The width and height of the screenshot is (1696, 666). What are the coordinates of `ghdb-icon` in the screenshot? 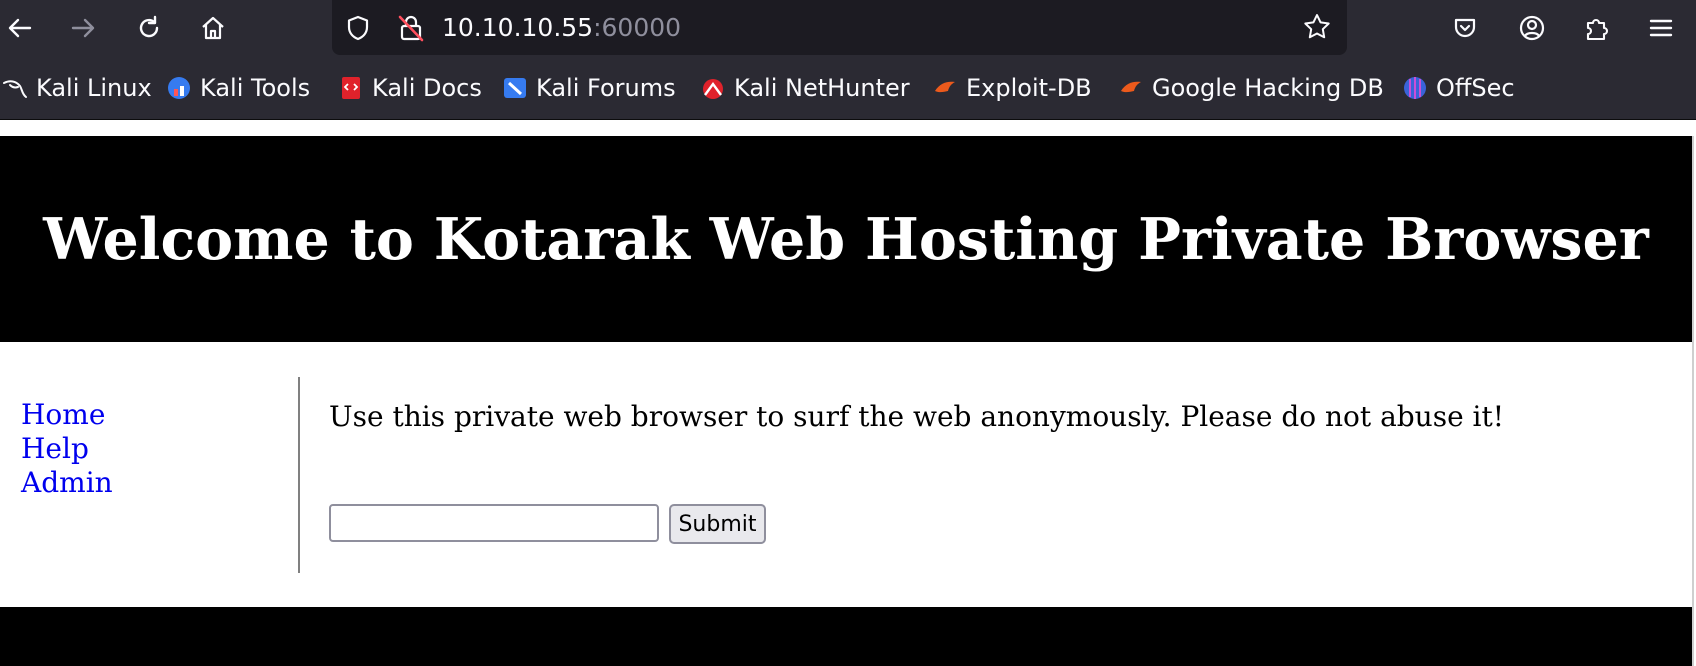 It's located at (1131, 88).